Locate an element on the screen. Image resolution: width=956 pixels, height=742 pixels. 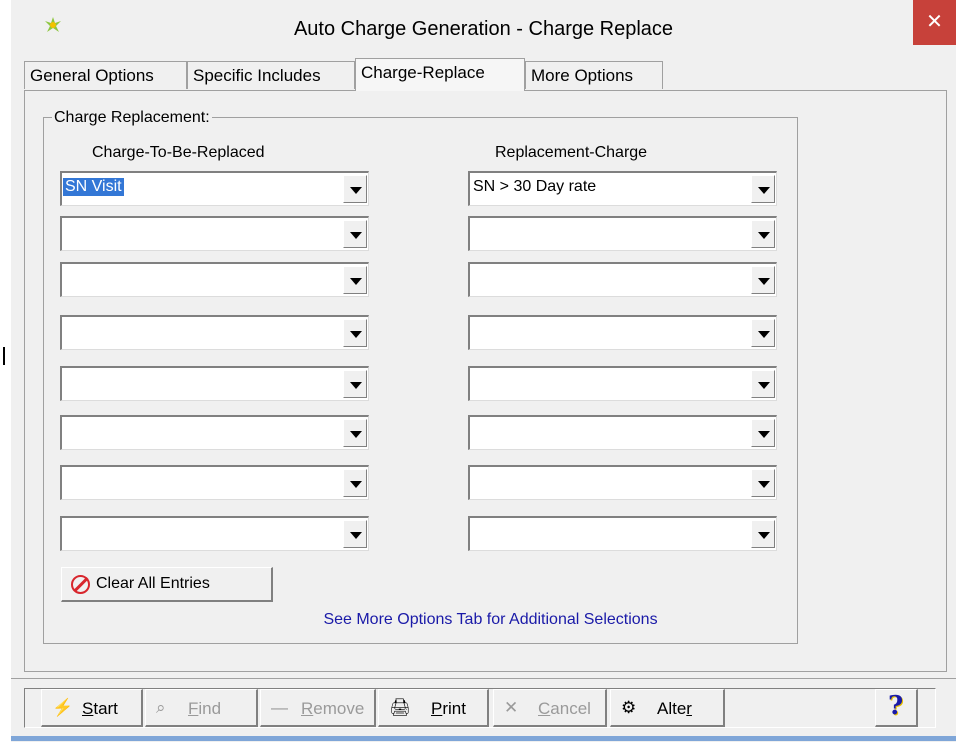
window-title: Auto Charge Generation - Charge Replace is located at coordinates (483, 29).